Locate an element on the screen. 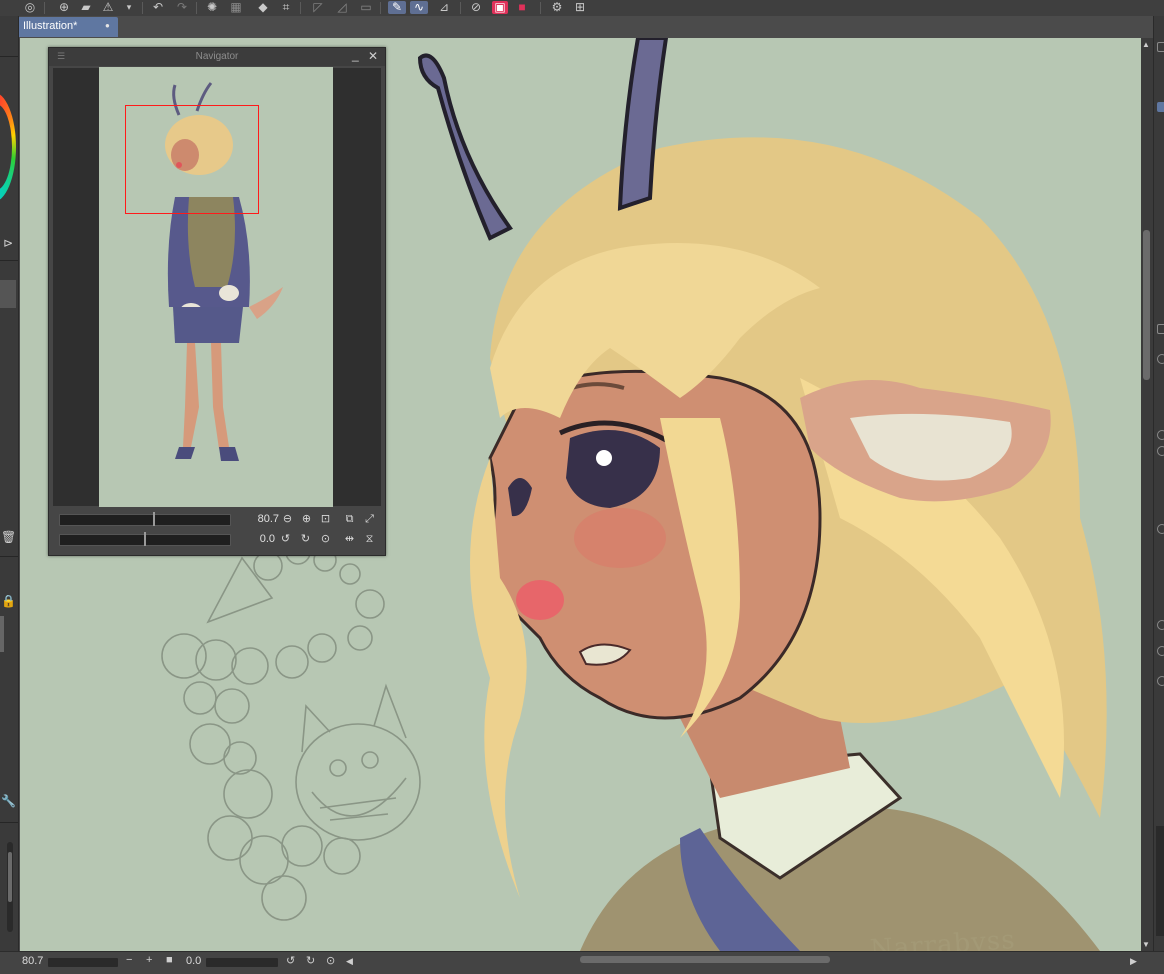 The image size is (1164, 974). app-logo-icon: ◎ is located at coordinates (30, 7).